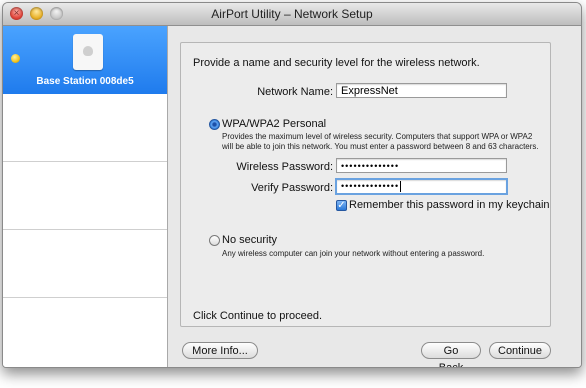  What do you see at coordinates (85, 81) in the screenshot?
I see `sidebar-item-label: Base Station 008de5` at bounding box center [85, 81].